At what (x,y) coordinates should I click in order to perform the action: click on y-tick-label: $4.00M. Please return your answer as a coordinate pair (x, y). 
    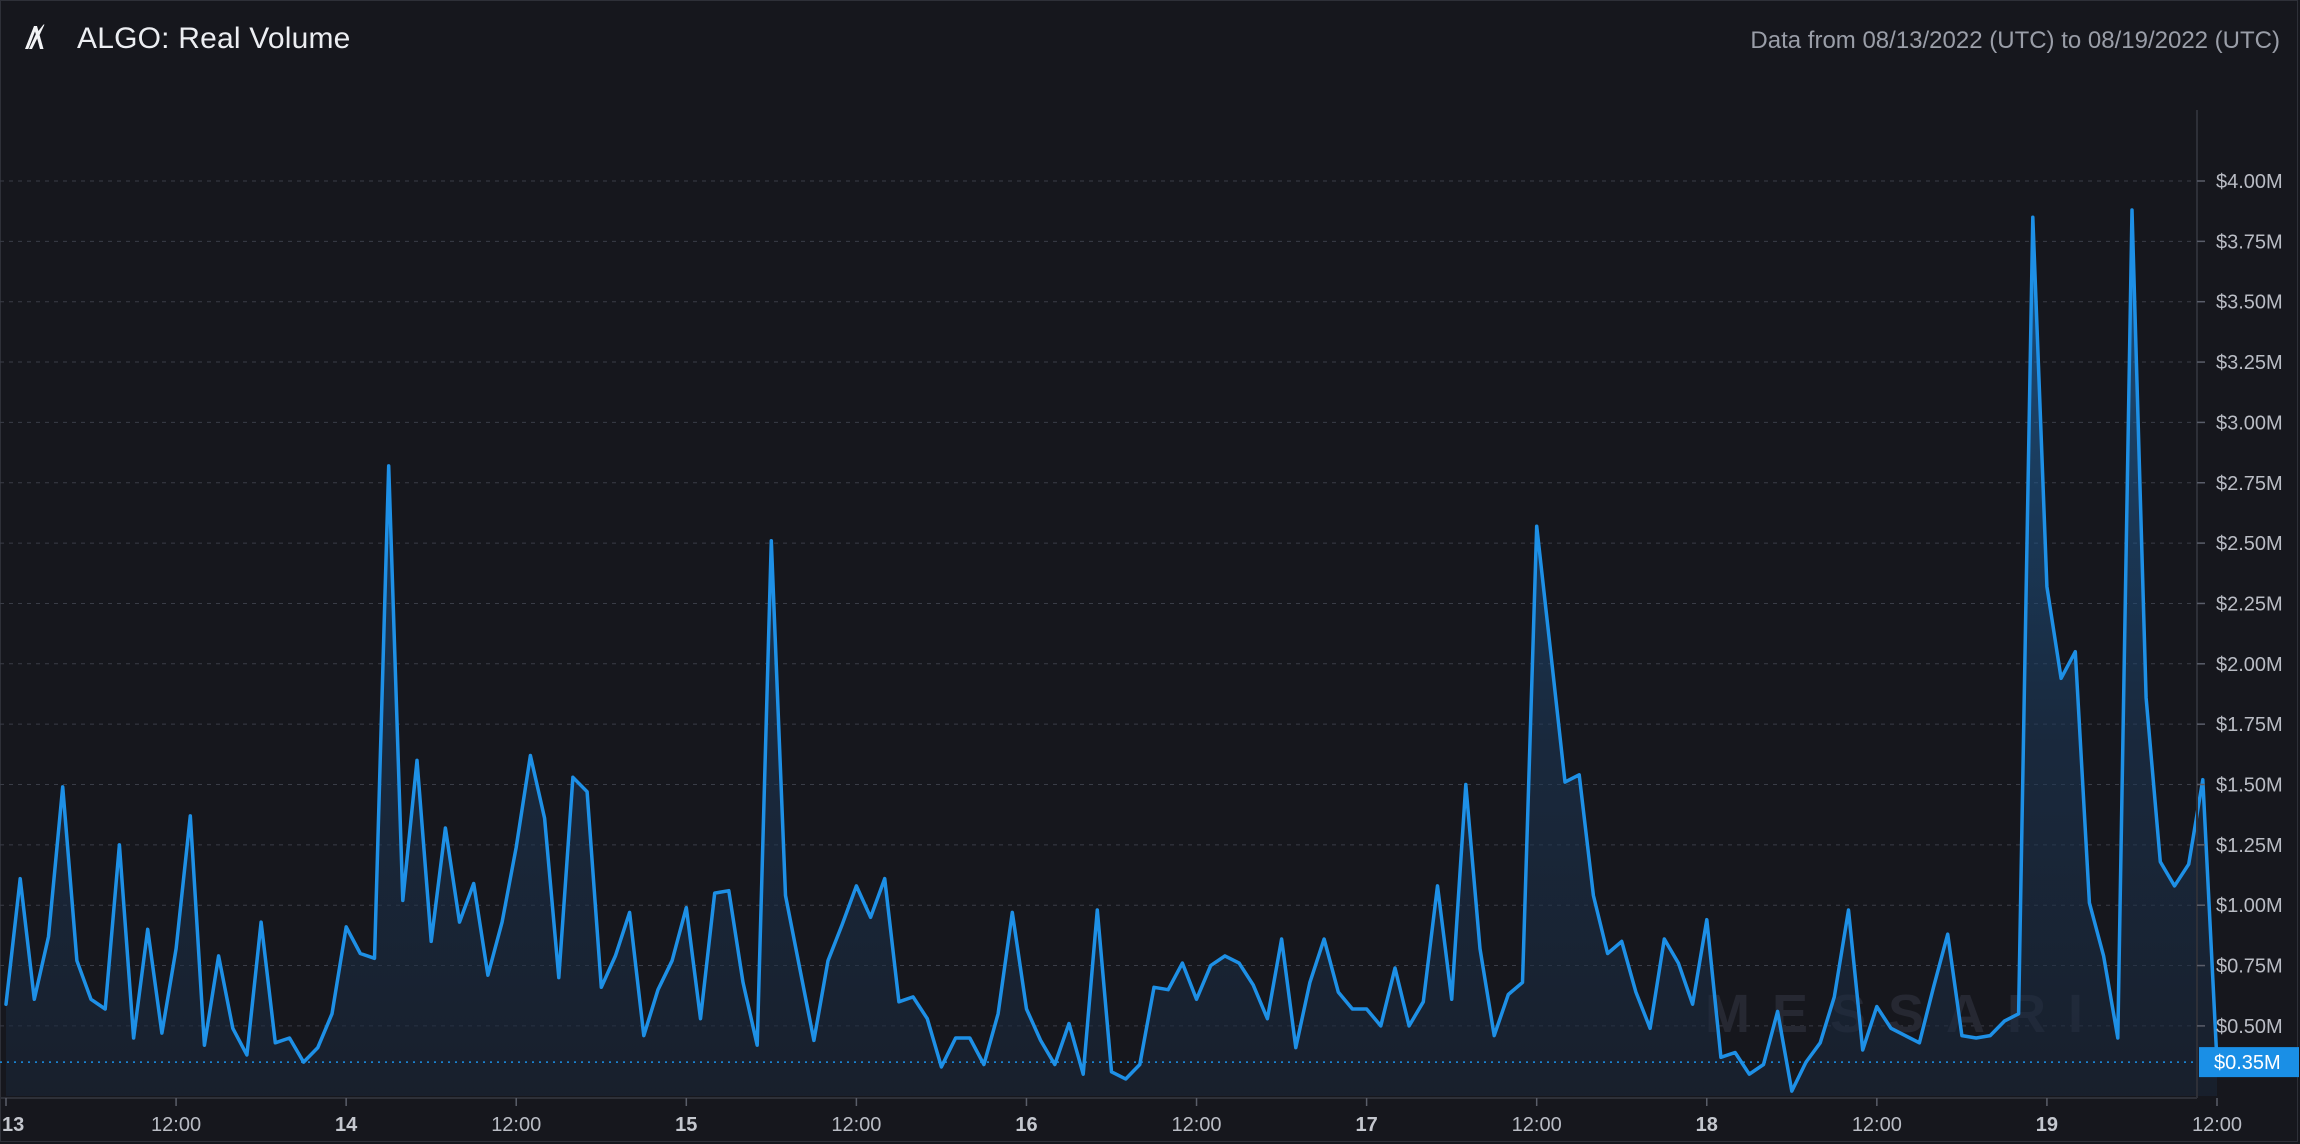
    Looking at the image, I should click on (2249, 182).